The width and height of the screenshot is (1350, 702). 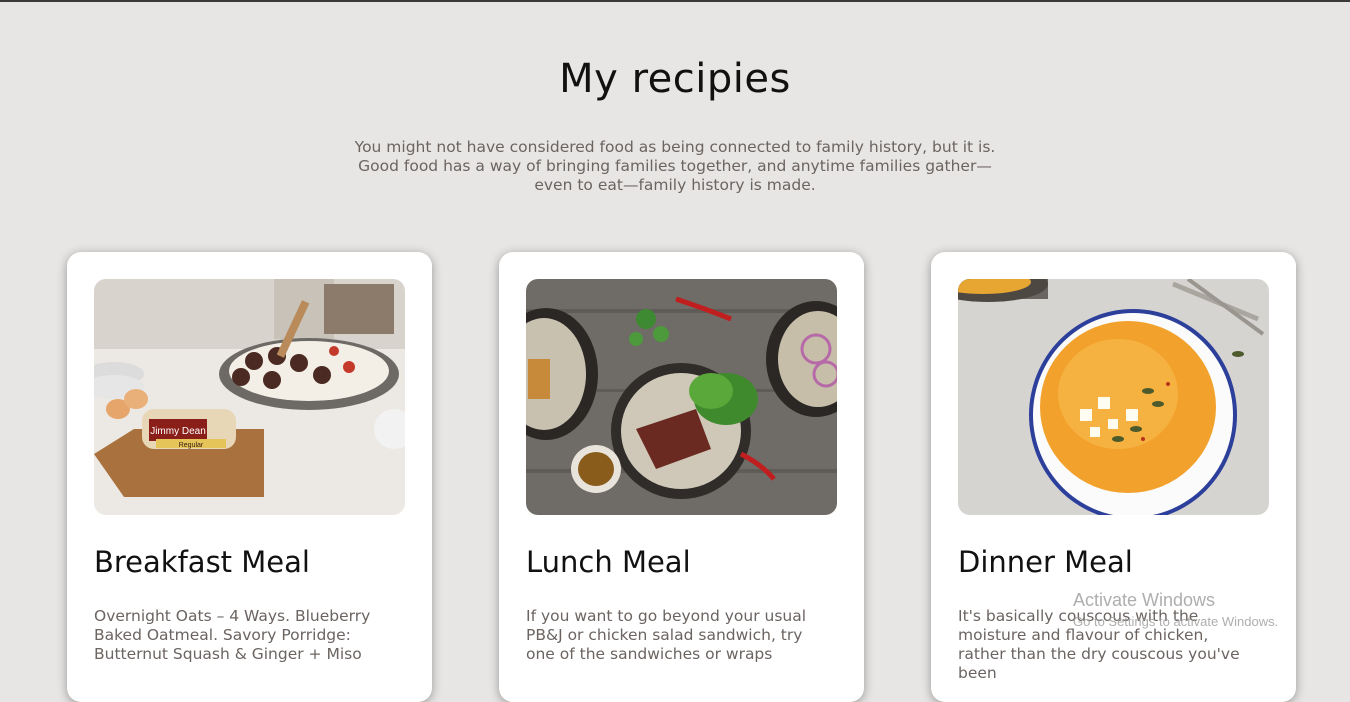 I want to click on card-title: Breakfast Meal, so click(x=202, y=562).